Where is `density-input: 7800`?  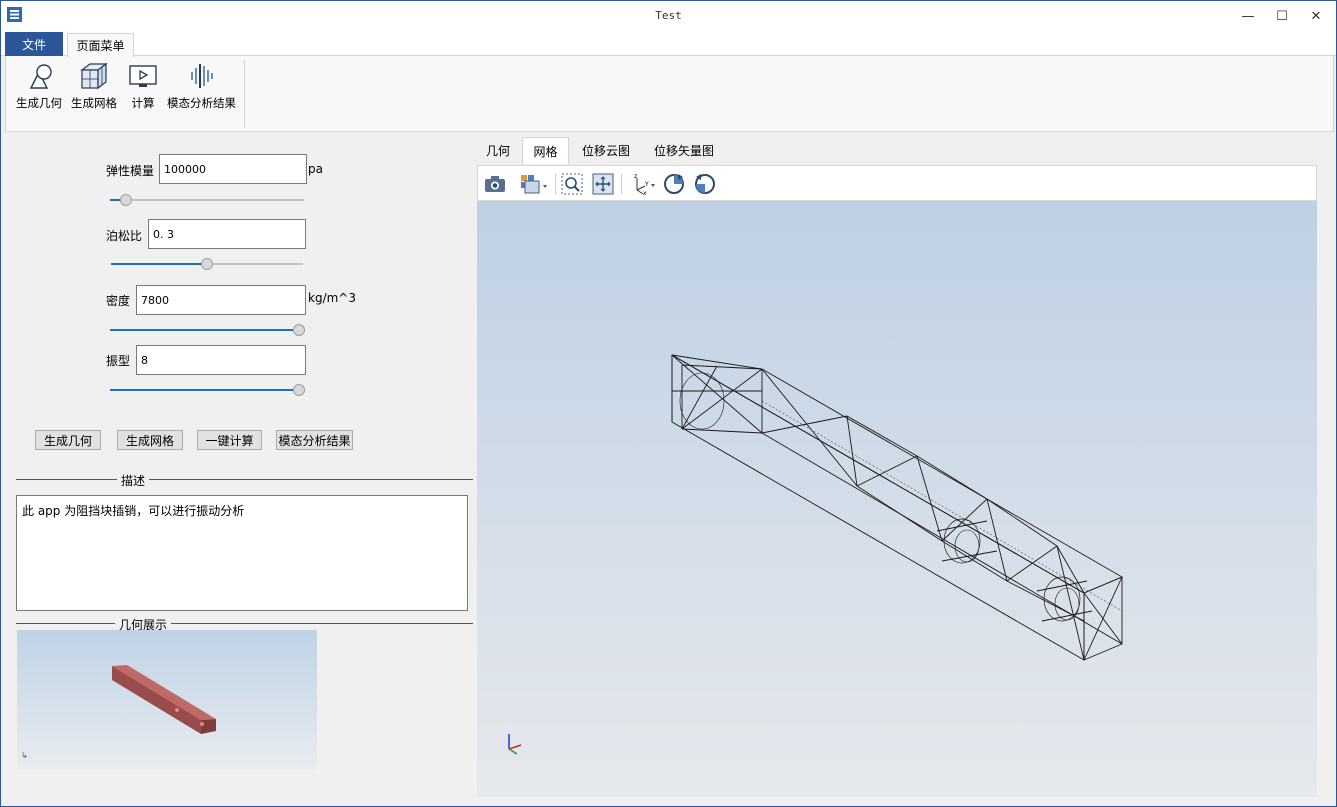 density-input: 7800 is located at coordinates (221, 300).